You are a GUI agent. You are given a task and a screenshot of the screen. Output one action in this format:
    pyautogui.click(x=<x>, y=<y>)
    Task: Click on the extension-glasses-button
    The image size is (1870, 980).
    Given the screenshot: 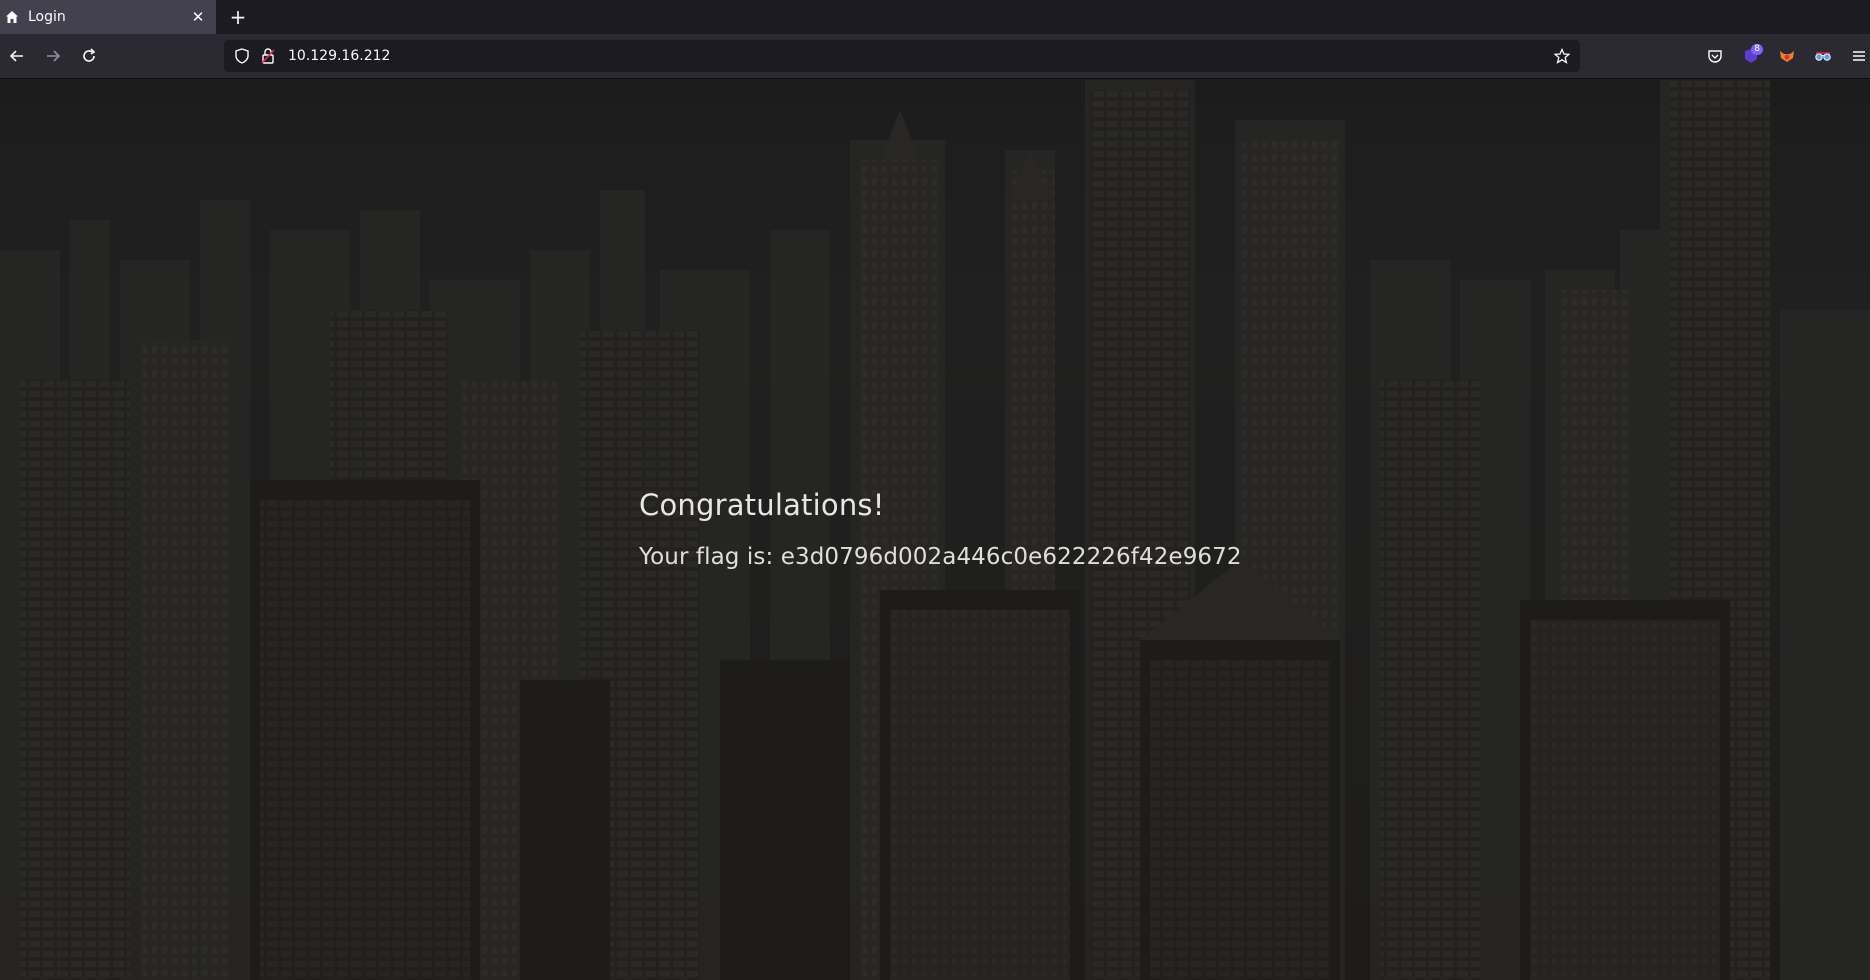 What is the action you would take?
    pyautogui.click(x=1823, y=56)
    